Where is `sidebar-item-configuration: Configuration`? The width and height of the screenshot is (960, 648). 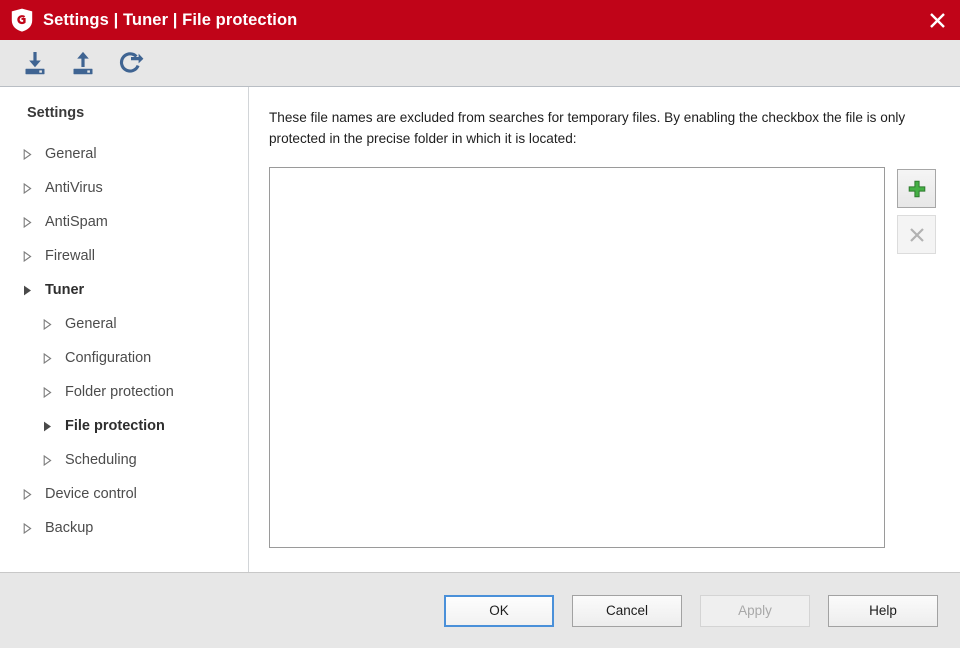
sidebar-item-configuration: Configuration is located at coordinates (124, 358).